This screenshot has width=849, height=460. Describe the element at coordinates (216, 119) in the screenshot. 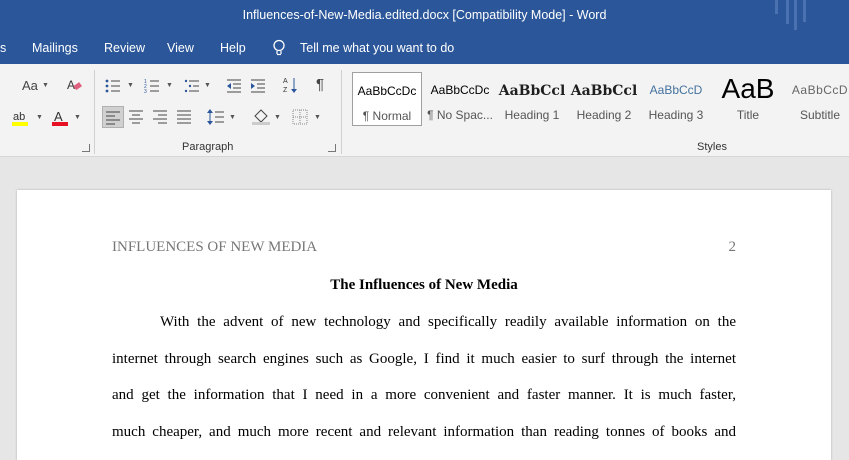

I see `line-spacing-icon` at that location.